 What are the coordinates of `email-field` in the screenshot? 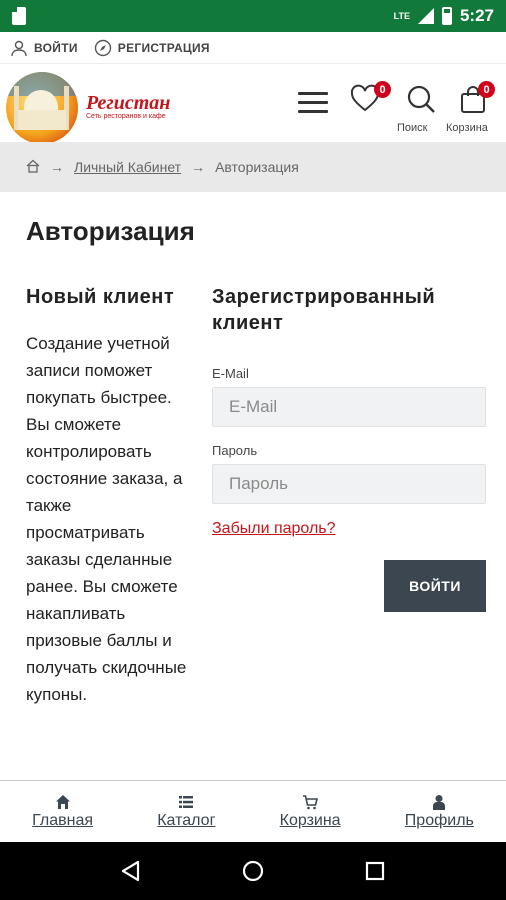 It's located at (349, 407).